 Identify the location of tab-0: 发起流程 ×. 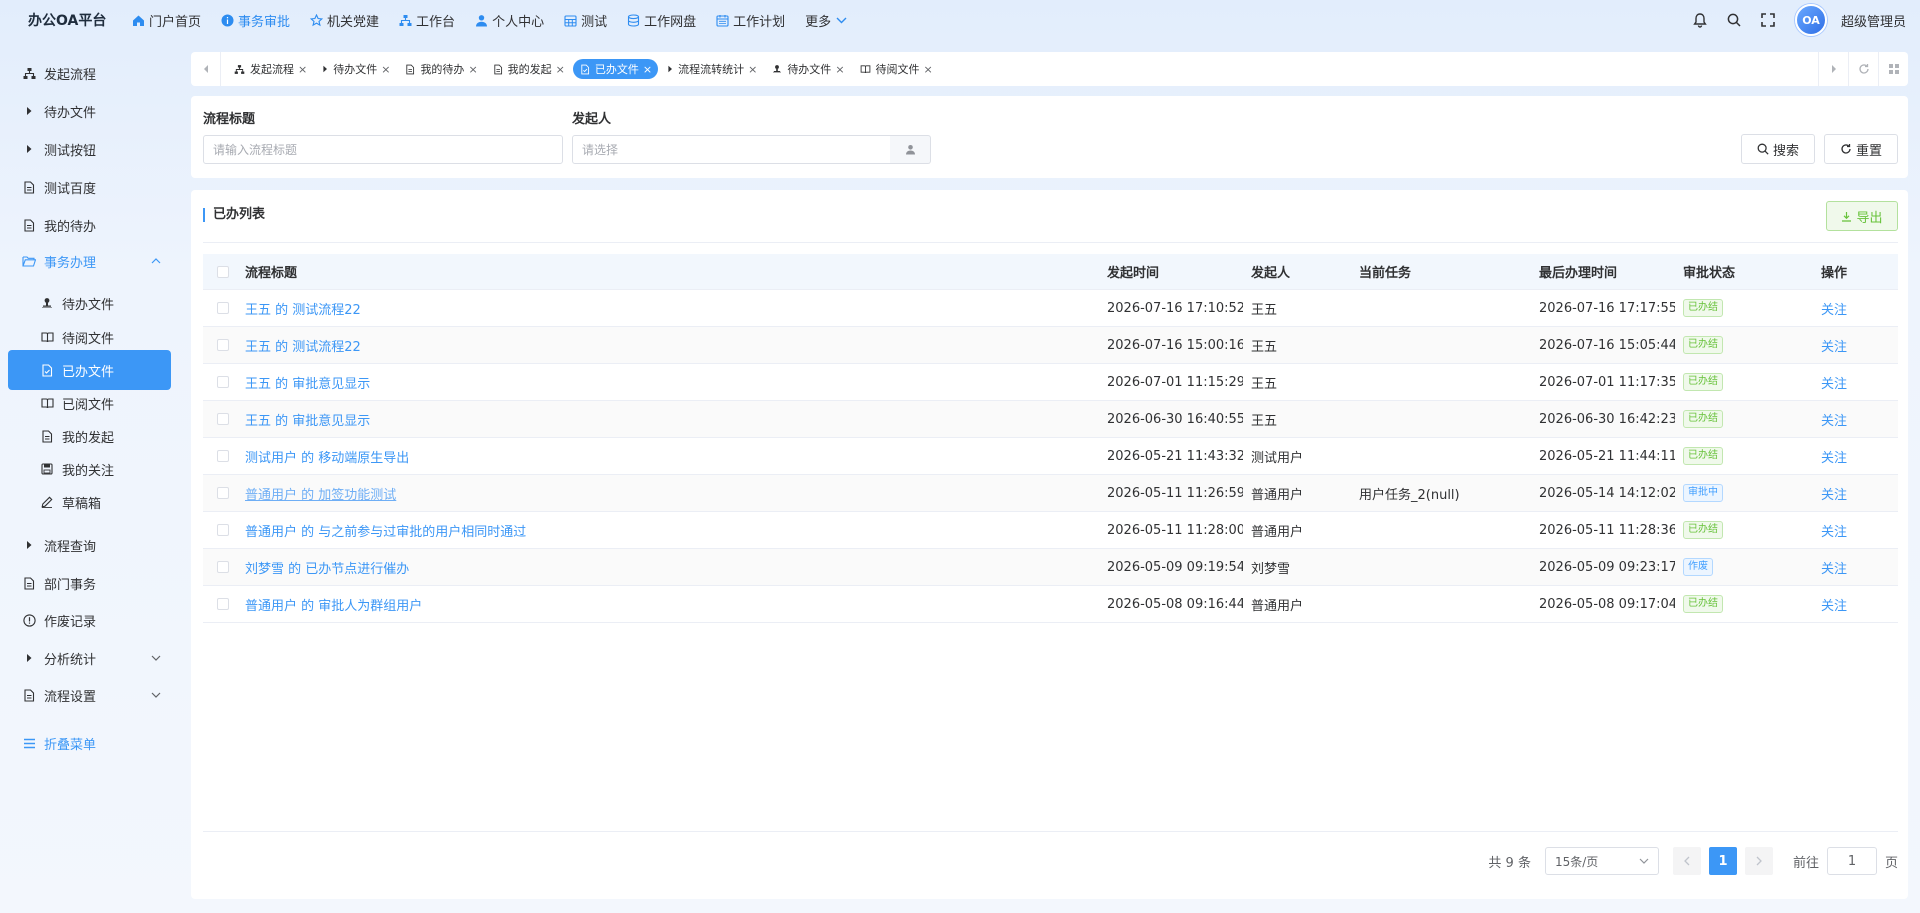
(270, 69).